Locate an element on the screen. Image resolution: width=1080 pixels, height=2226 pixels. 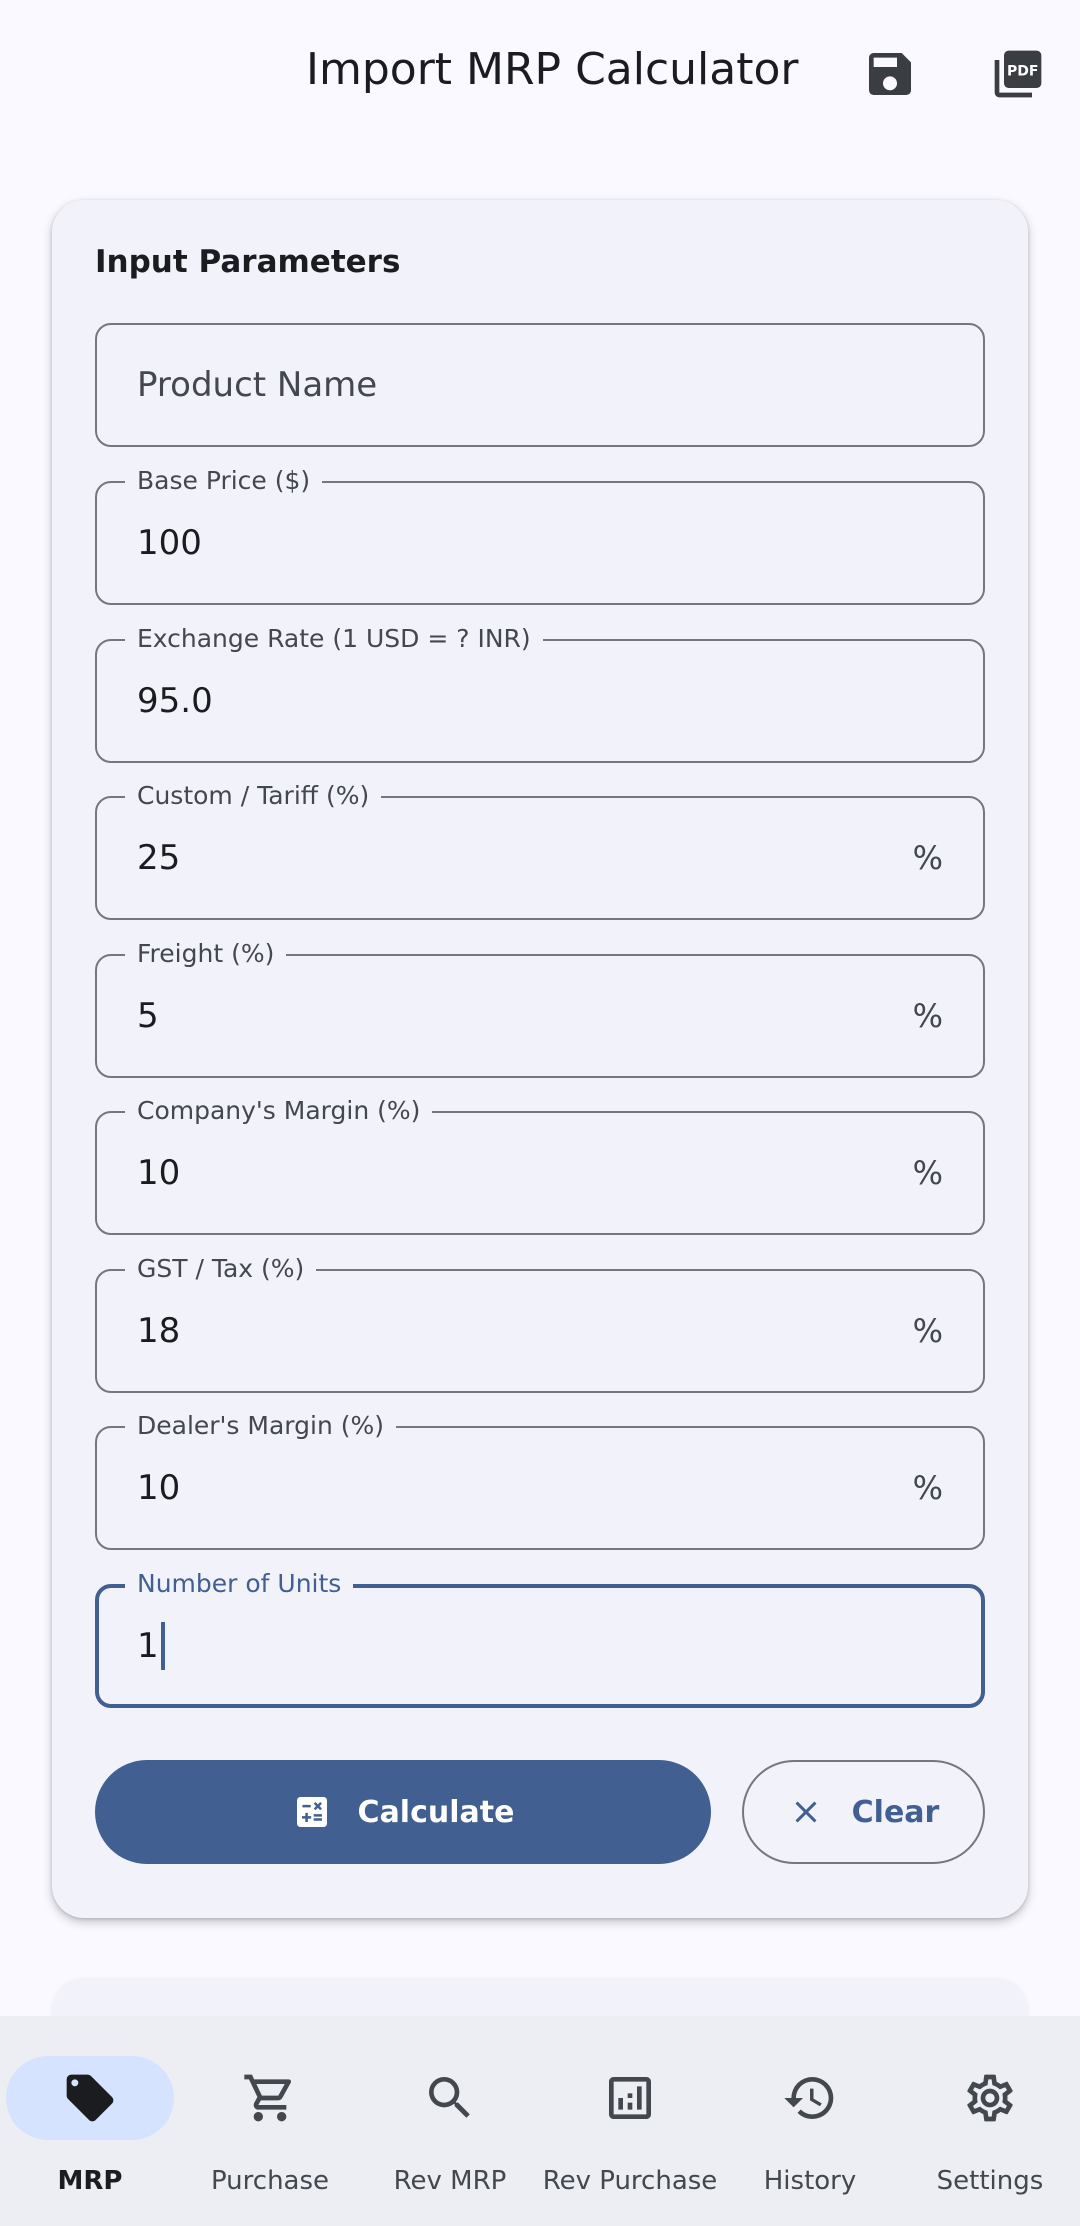
close-icon is located at coordinates (806, 1812).